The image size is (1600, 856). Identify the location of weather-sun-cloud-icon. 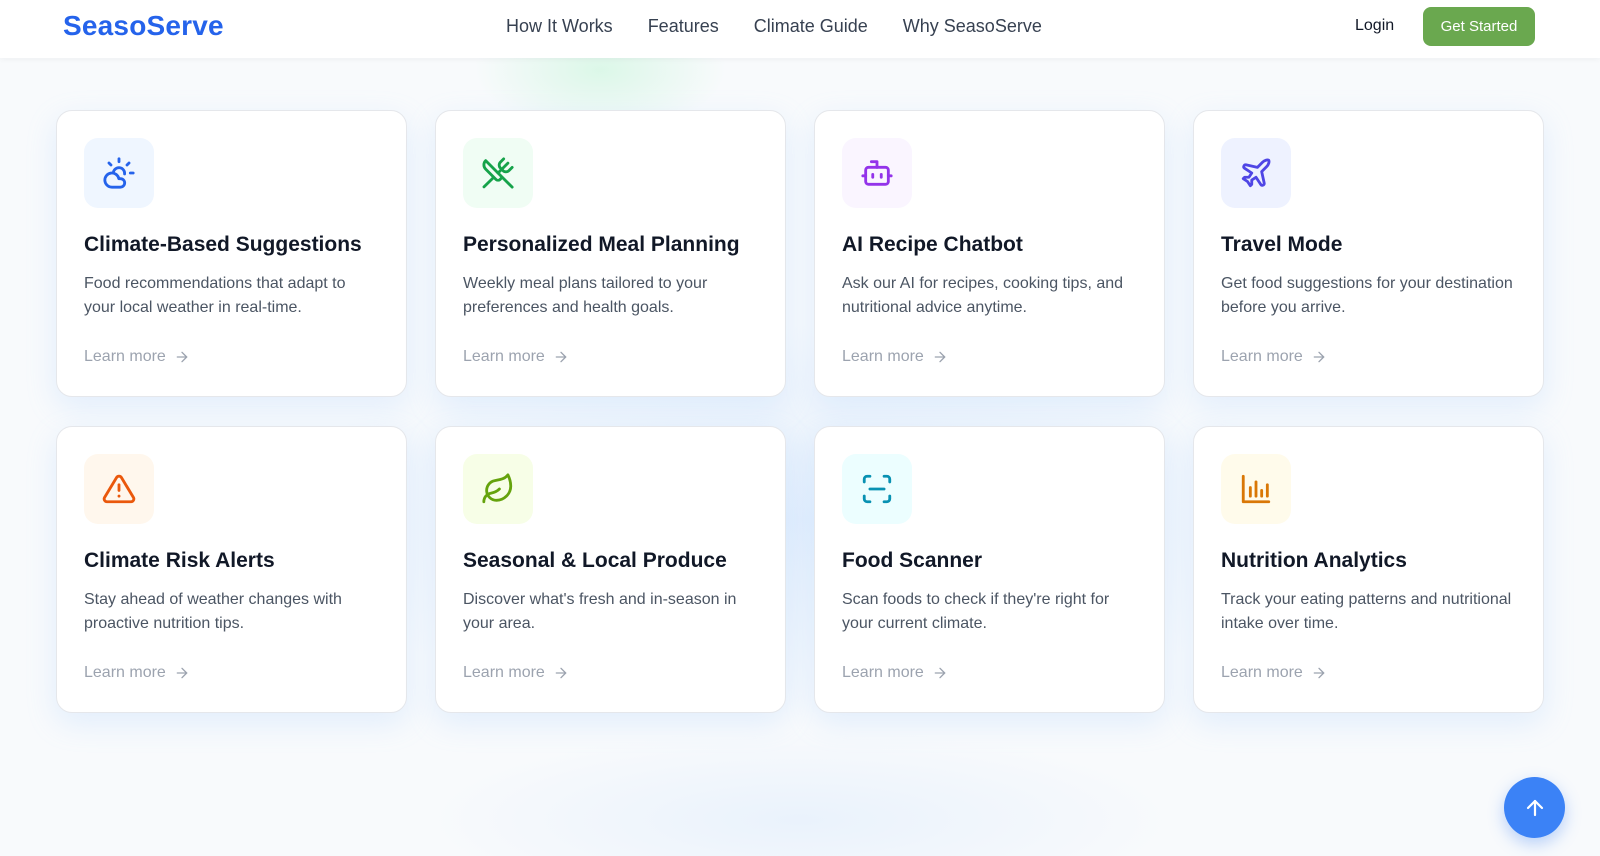
(119, 173).